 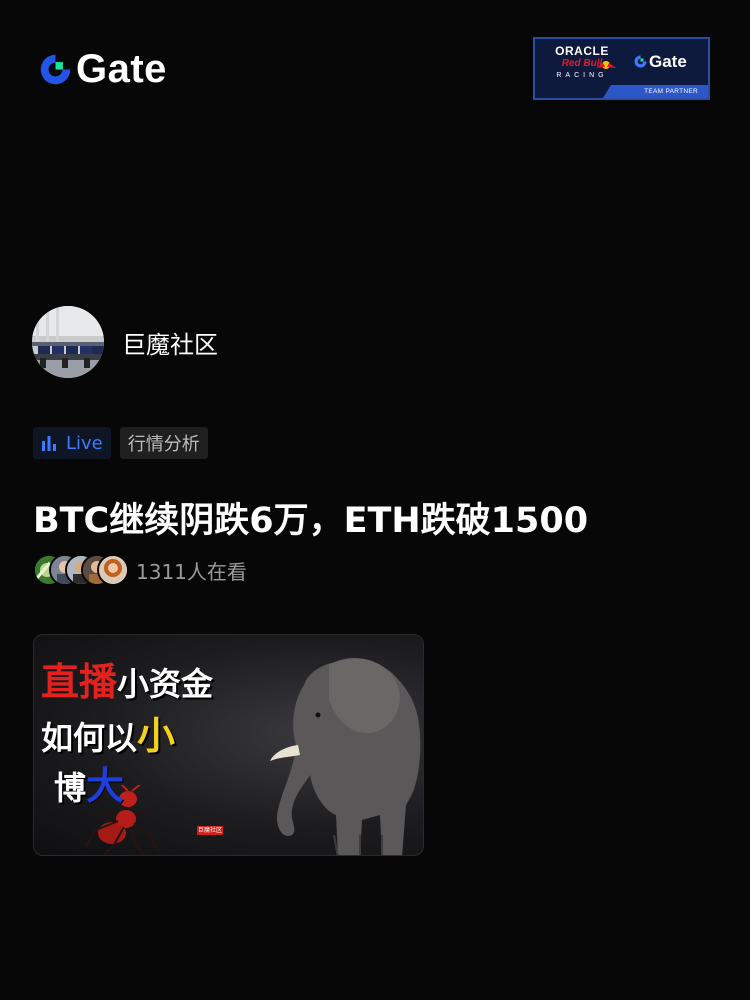 What do you see at coordinates (621, 68) in the screenshot?
I see `team-partner-badge: ORACLE Red Bull RACING Gate TEAM PARTNER` at bounding box center [621, 68].